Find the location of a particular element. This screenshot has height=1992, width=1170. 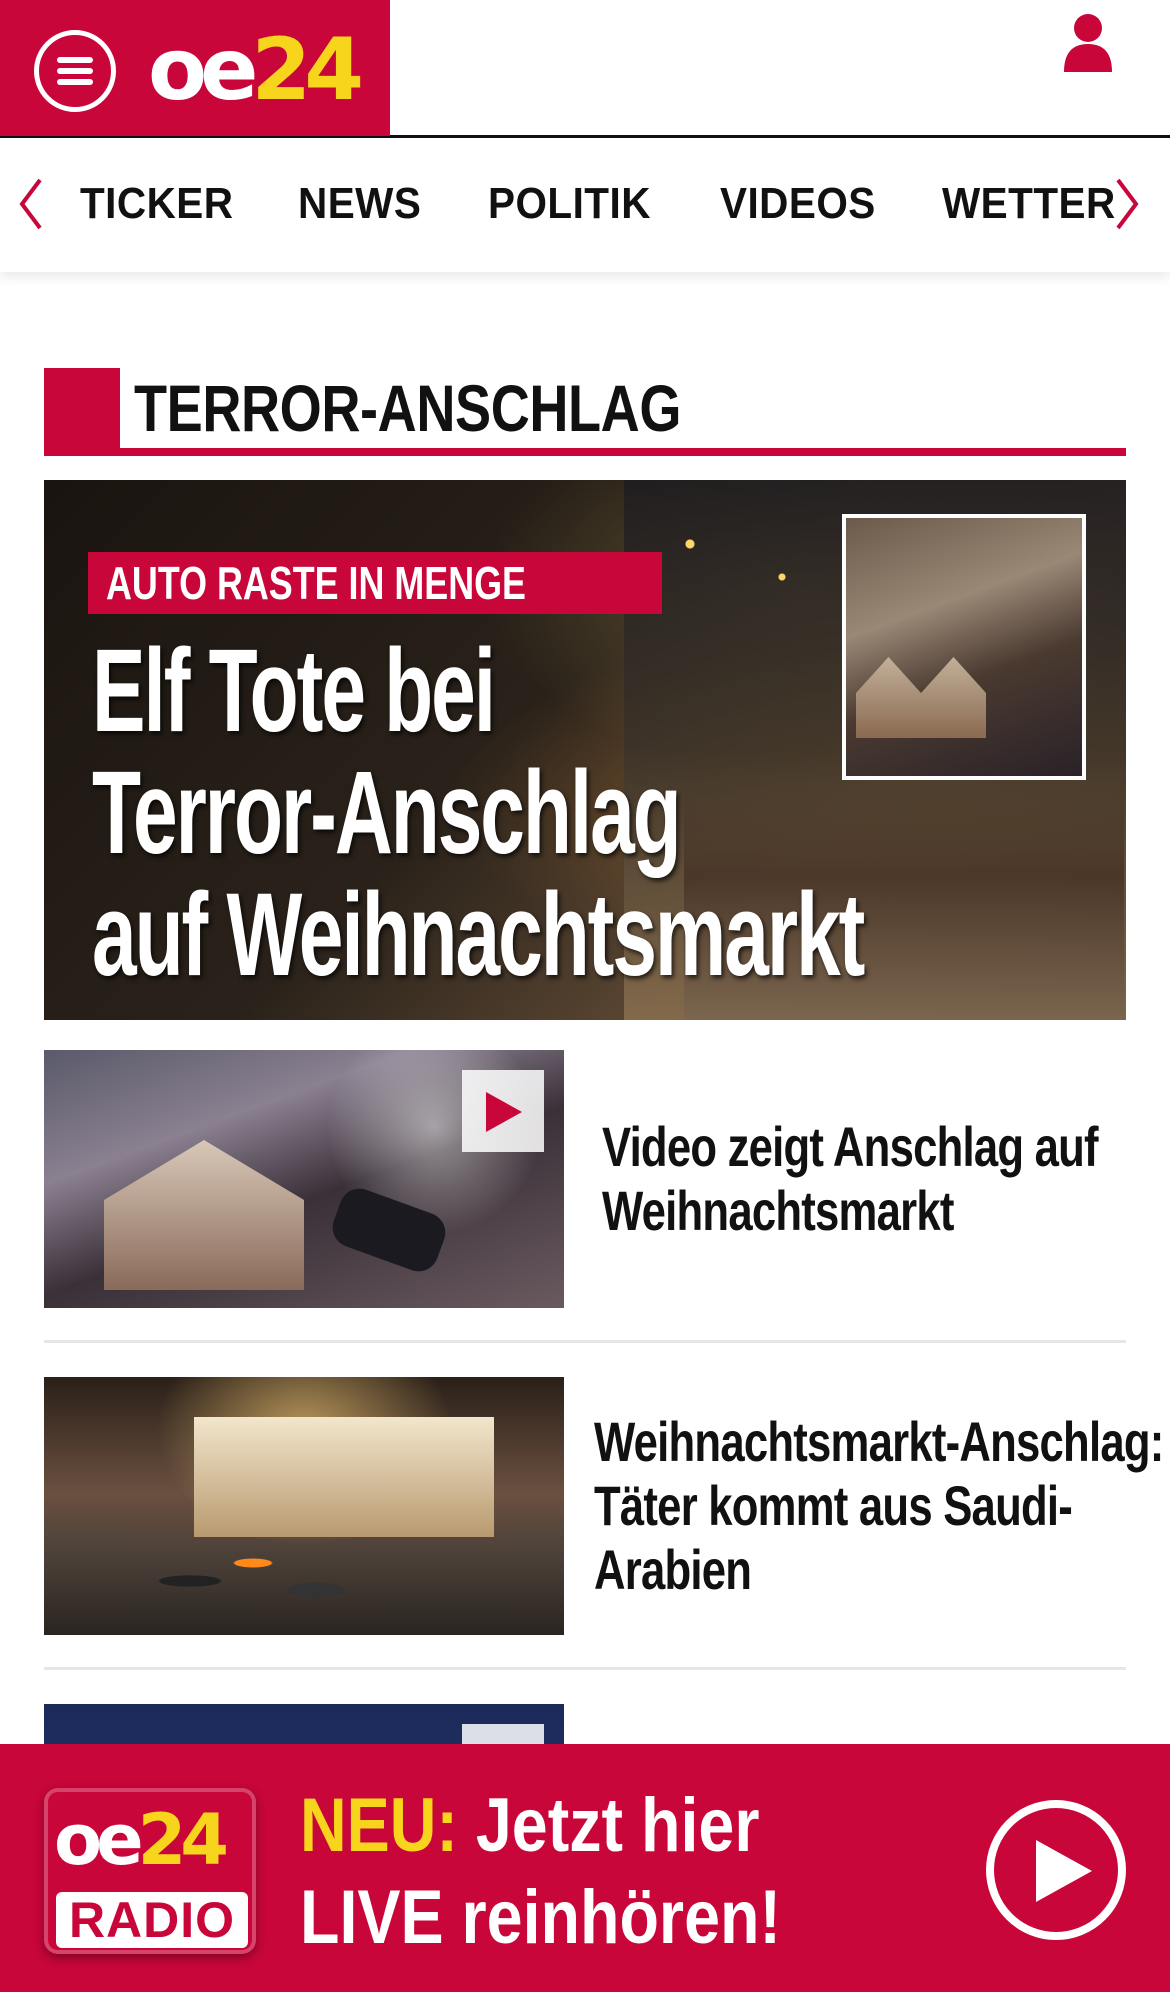

chevron-left-icon is located at coordinates (31, 204).